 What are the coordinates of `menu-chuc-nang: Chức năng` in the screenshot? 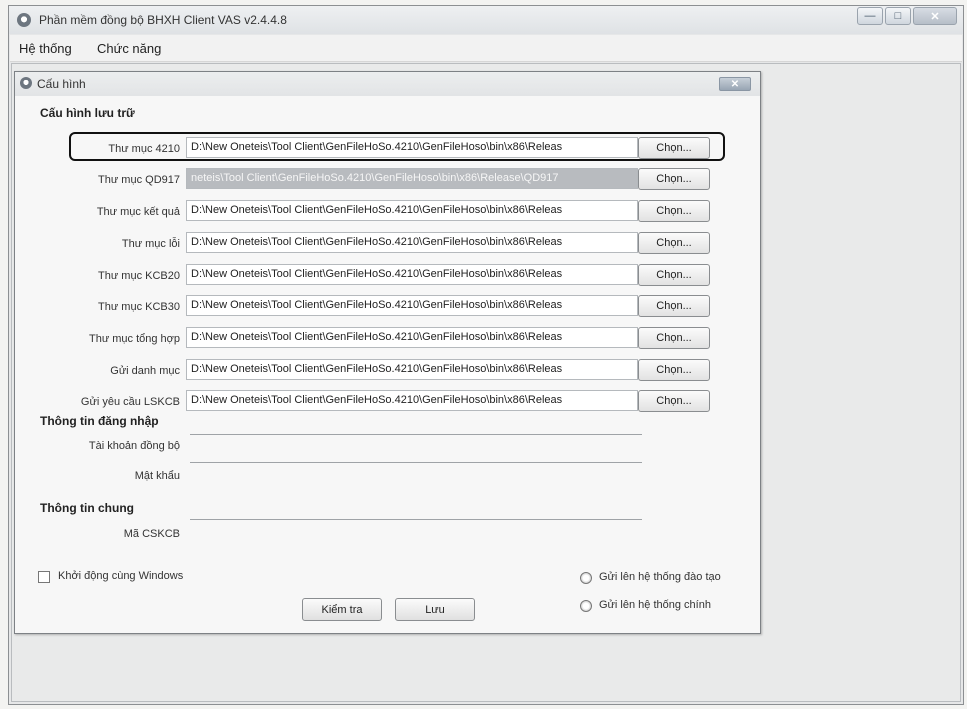 It's located at (129, 48).